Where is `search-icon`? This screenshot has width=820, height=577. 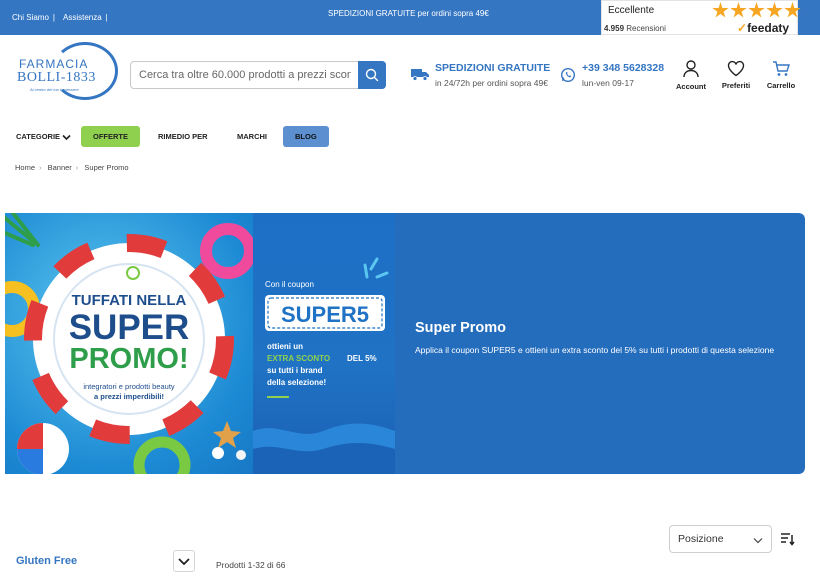
search-icon is located at coordinates (372, 75).